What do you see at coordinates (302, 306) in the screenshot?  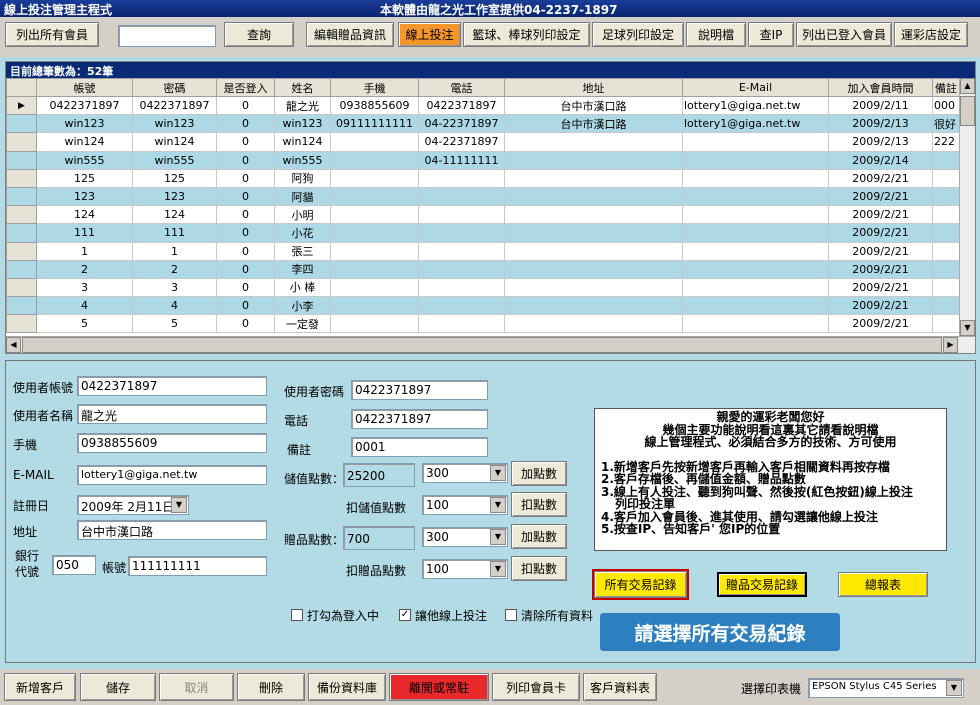 I see `table-cell: 小李` at bounding box center [302, 306].